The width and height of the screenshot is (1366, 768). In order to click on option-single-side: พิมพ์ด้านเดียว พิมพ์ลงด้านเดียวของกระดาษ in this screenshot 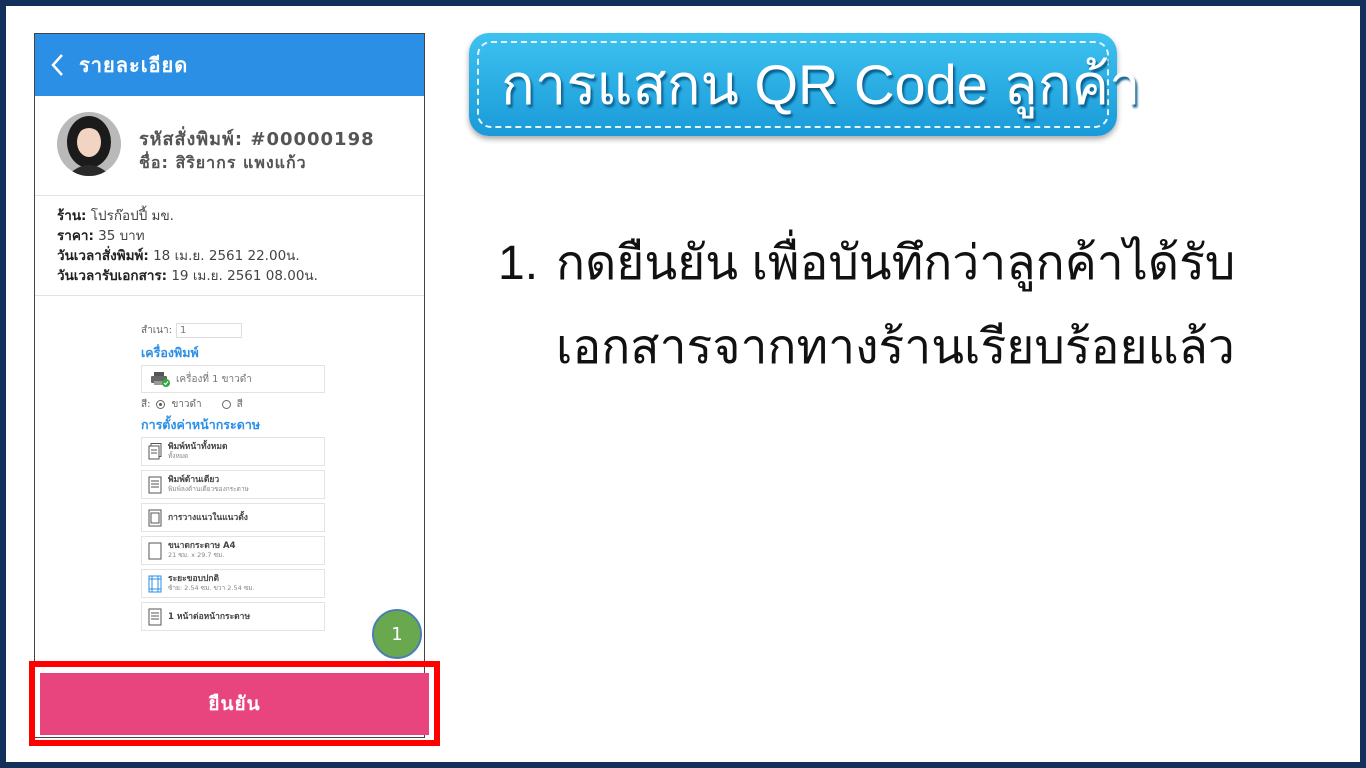, I will do `click(233, 484)`.